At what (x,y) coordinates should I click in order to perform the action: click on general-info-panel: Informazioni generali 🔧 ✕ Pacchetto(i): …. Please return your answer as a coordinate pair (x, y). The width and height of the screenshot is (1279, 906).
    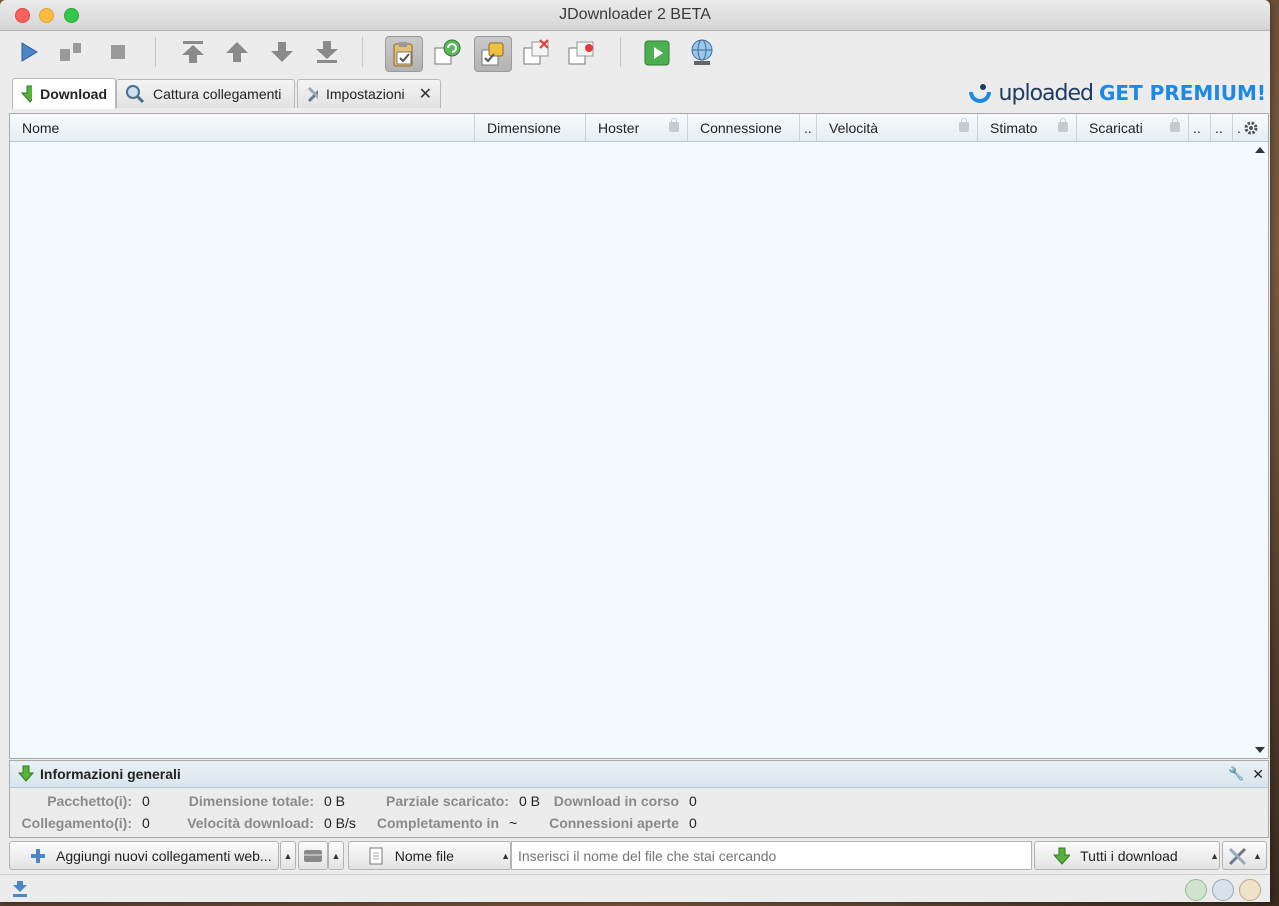
    Looking at the image, I should click on (639, 799).